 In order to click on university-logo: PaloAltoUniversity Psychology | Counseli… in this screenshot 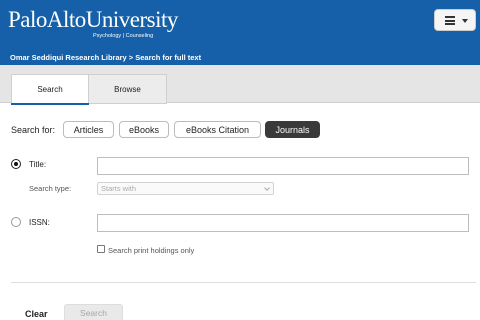, I will do `click(93, 23)`.